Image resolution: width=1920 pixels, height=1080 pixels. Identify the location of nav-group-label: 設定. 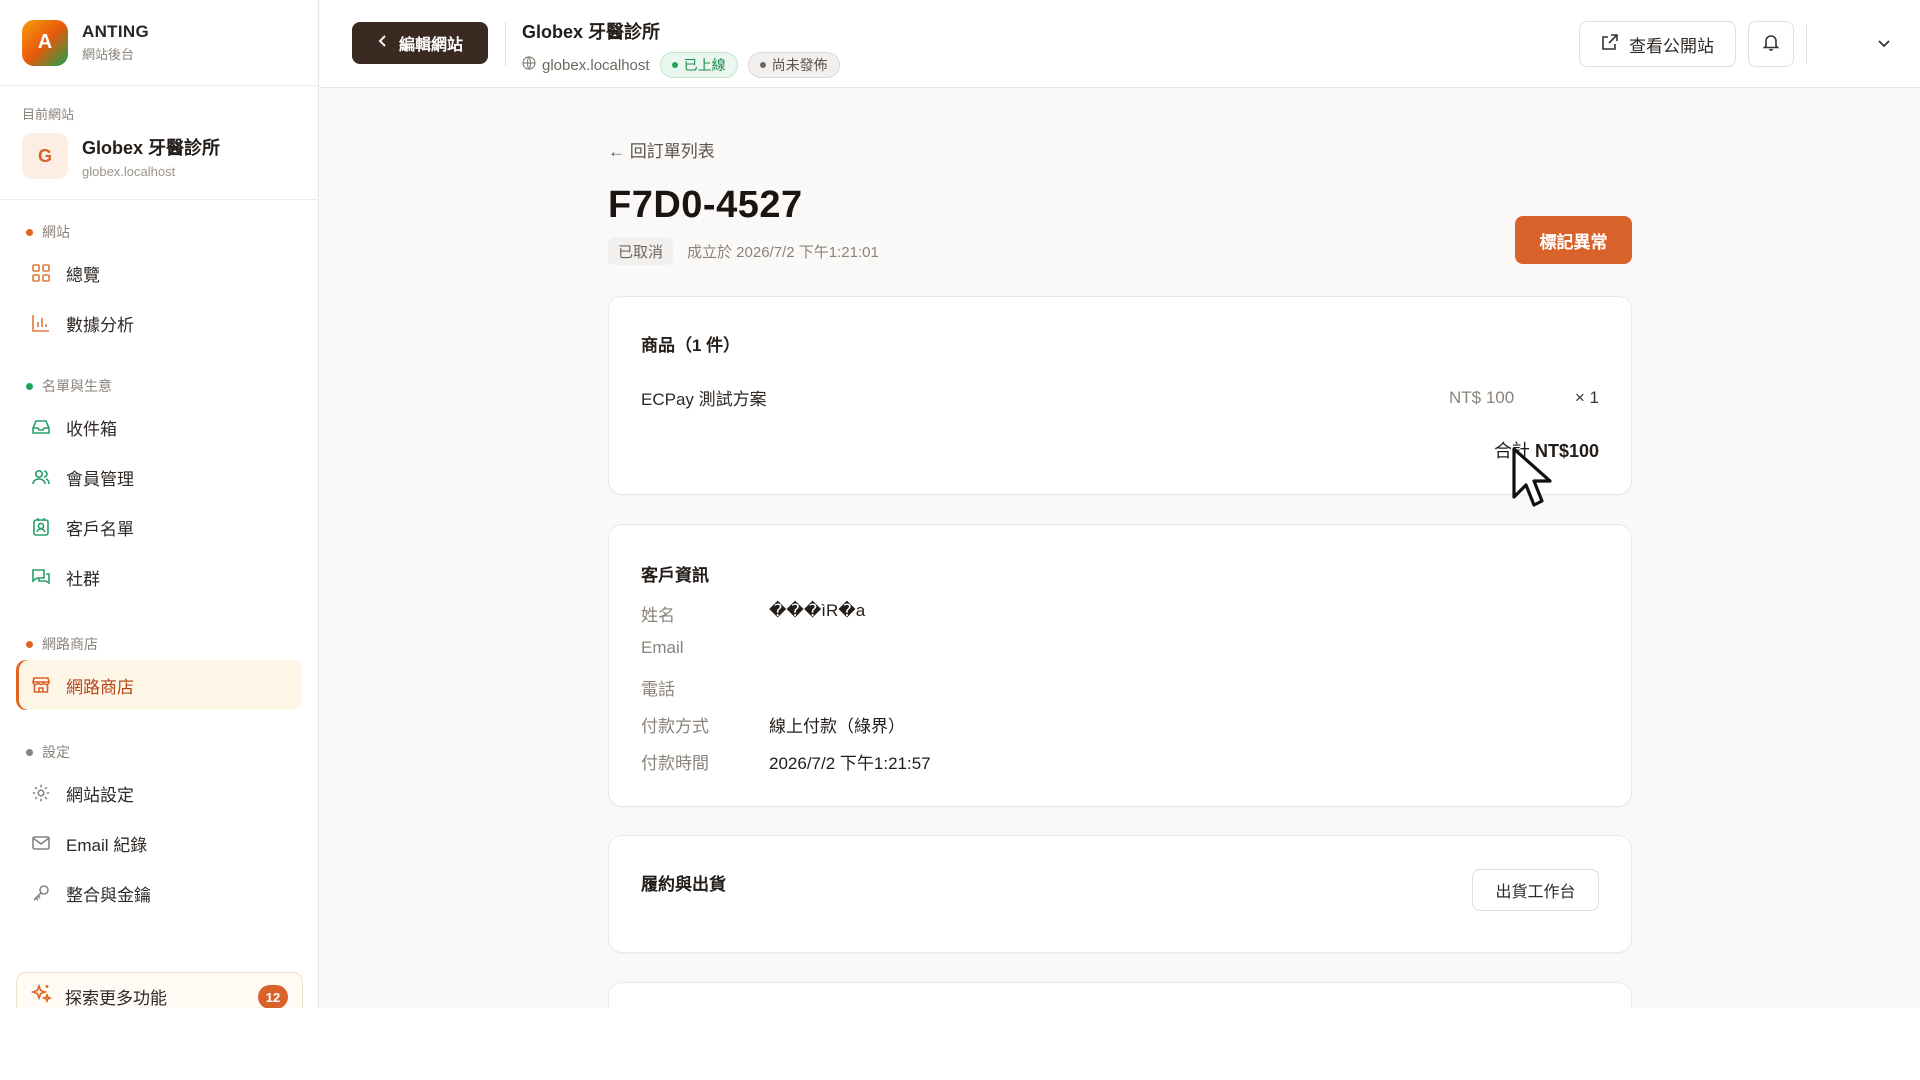
(159, 752).